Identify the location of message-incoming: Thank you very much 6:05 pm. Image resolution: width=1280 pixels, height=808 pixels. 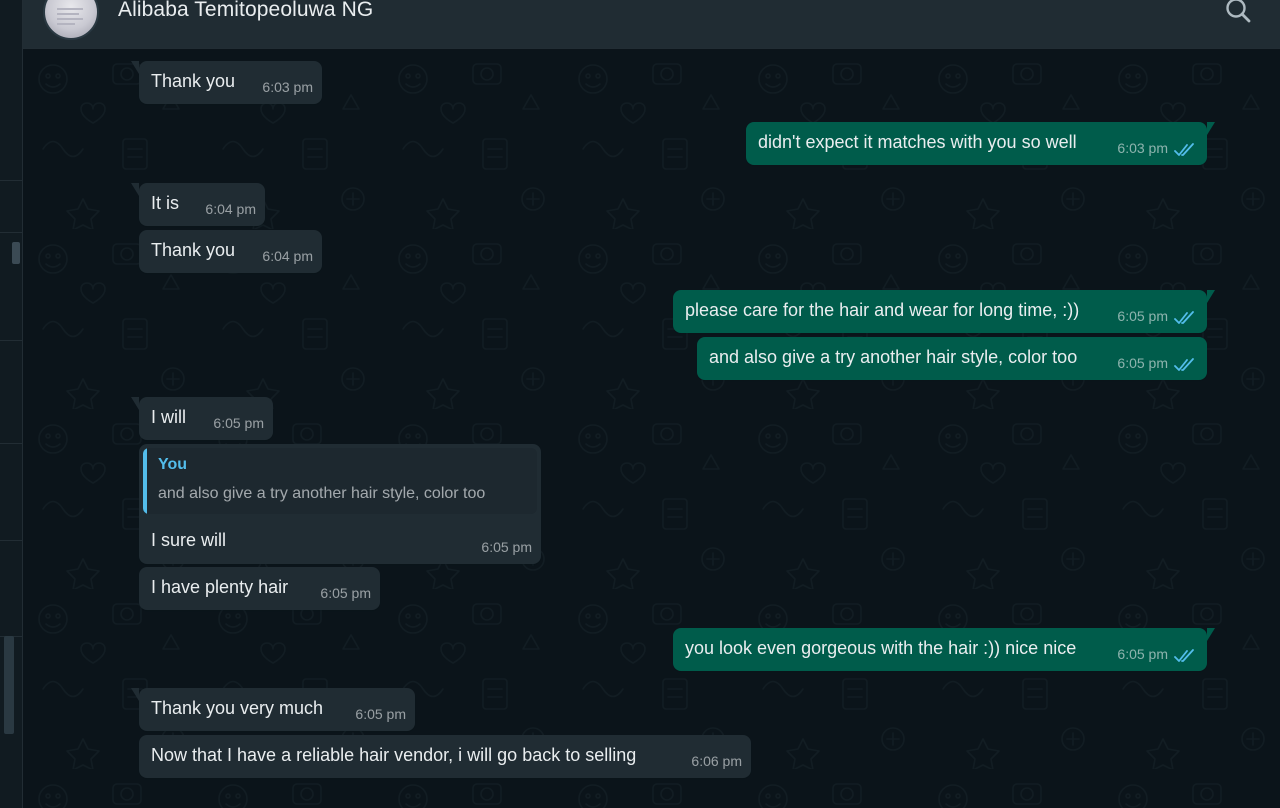
(273, 709).